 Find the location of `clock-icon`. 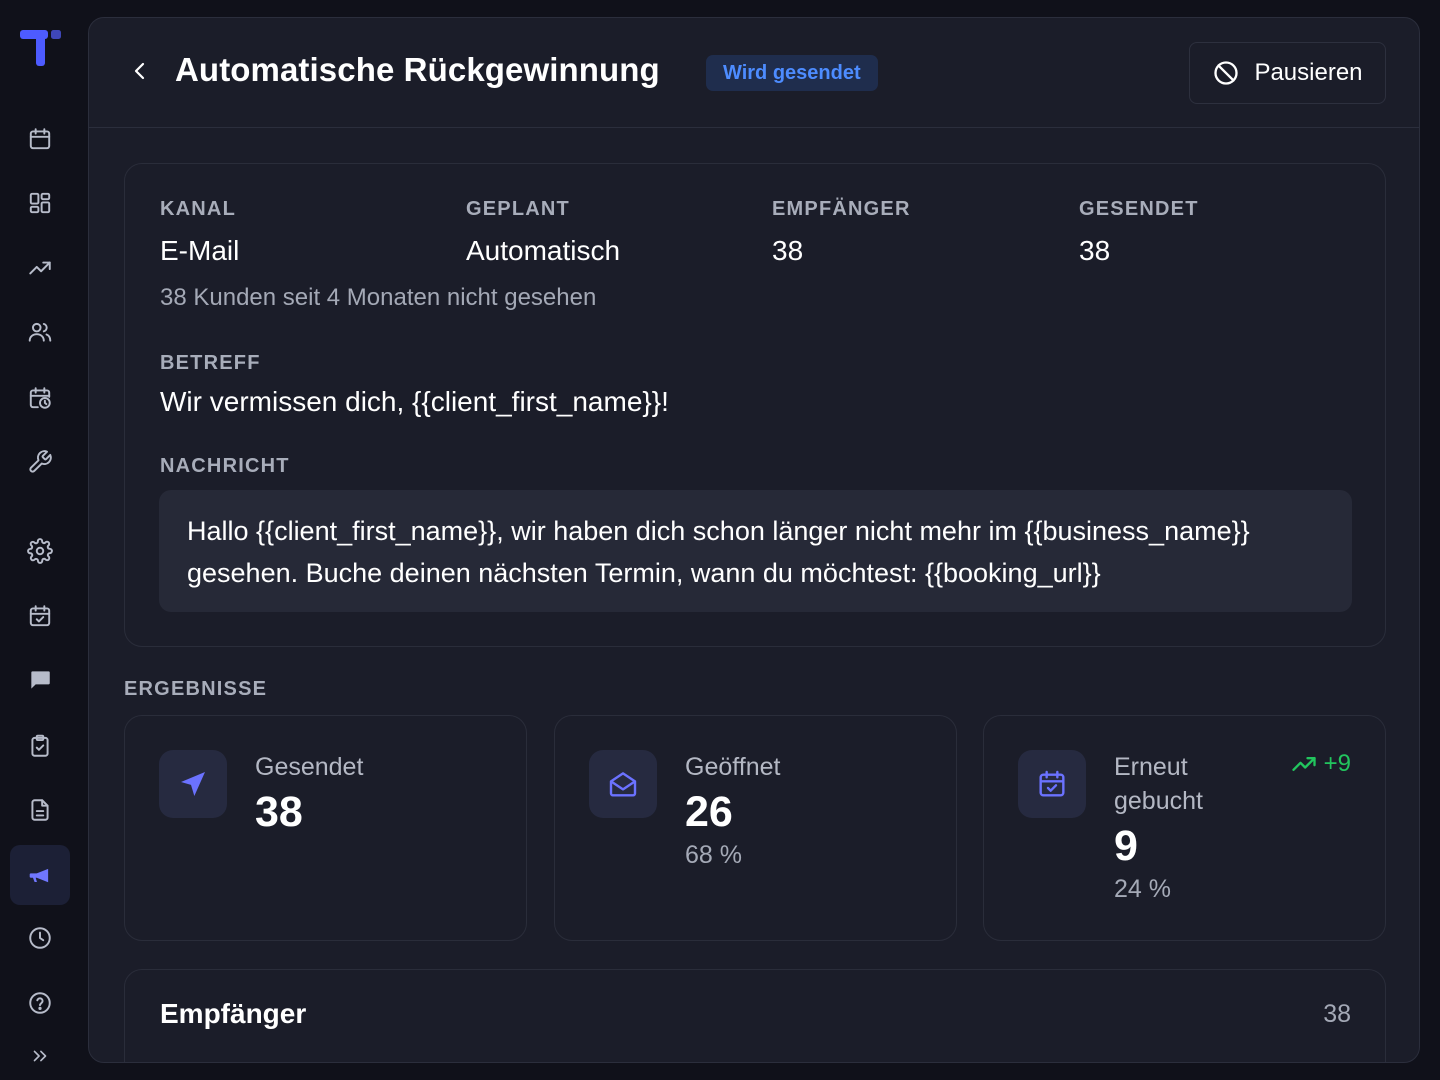

clock-icon is located at coordinates (40, 938).